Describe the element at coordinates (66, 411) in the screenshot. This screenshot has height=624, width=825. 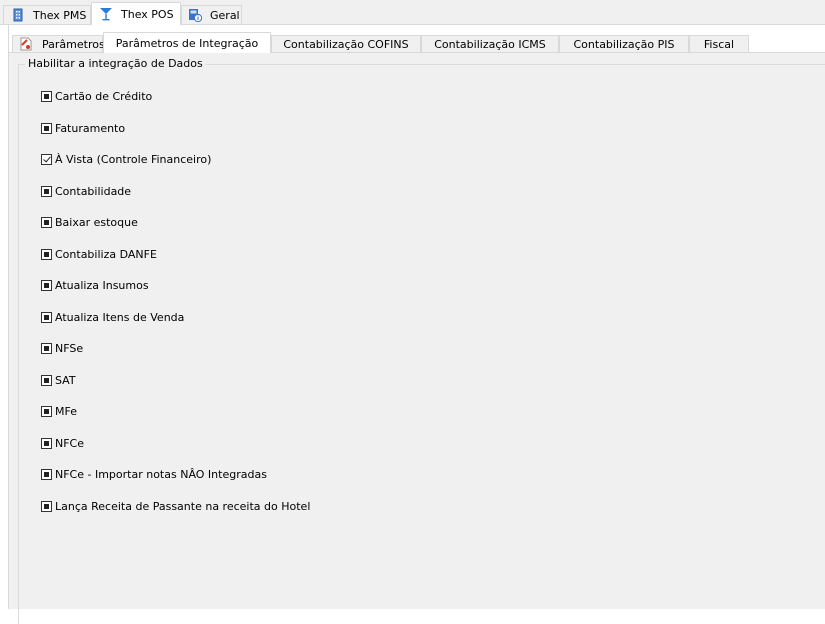
I see `checkbox-label: MFe` at that location.